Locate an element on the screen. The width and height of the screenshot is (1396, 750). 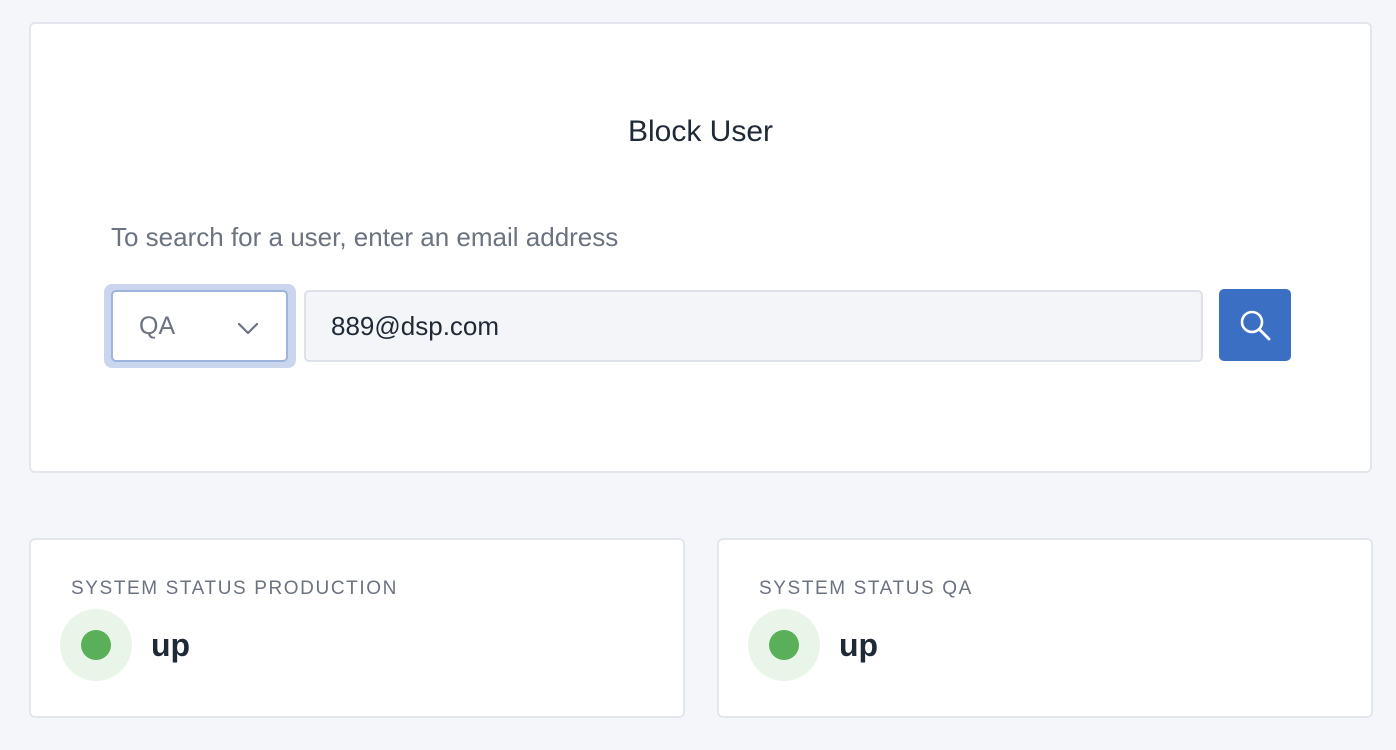
search-button is located at coordinates (1255, 325).